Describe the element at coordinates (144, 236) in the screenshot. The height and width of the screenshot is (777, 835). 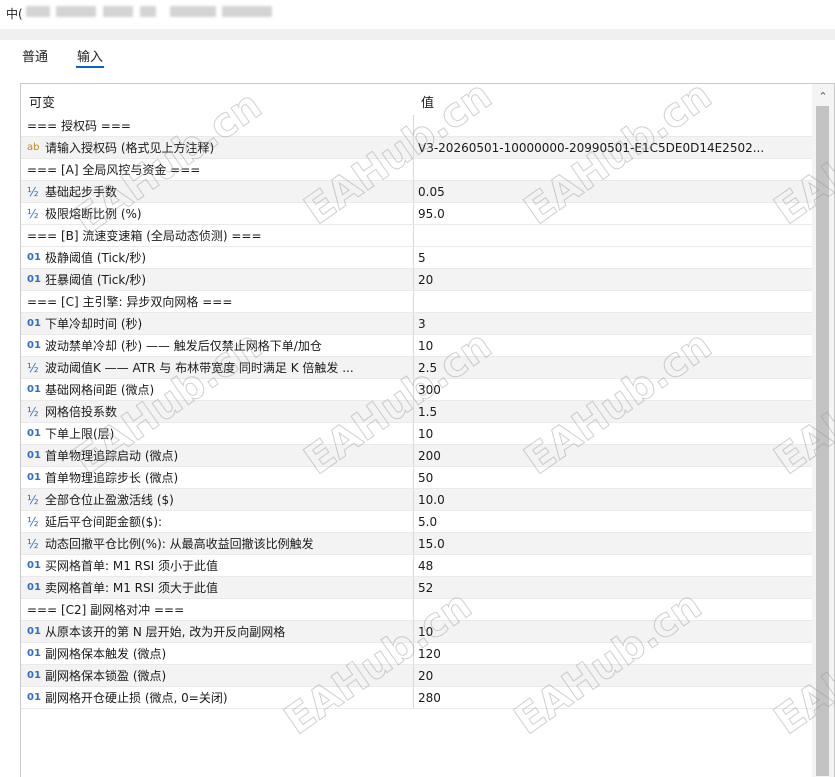
I see `parameter-label: === [B] 流速变速箱 (全局动态侦测) ===` at that location.